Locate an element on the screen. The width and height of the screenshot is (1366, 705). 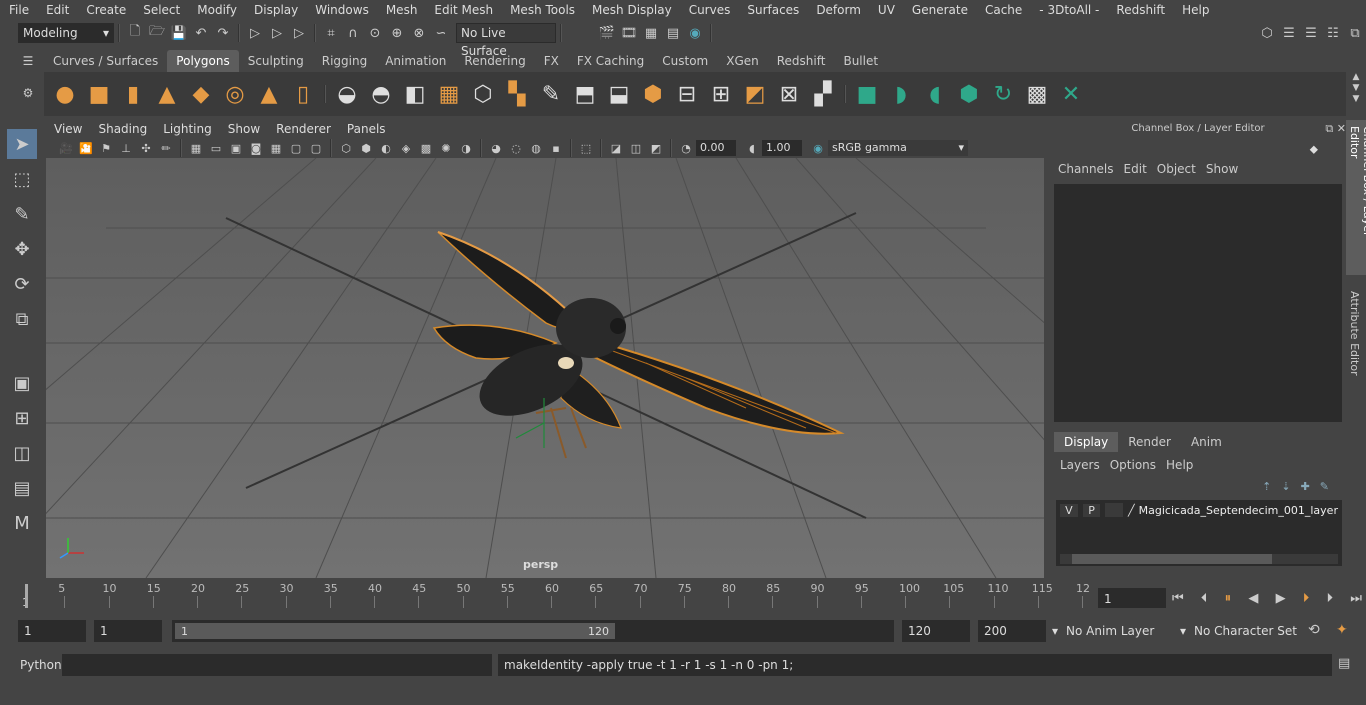
move-tool-icon: ✥ is located at coordinates (22, 249).